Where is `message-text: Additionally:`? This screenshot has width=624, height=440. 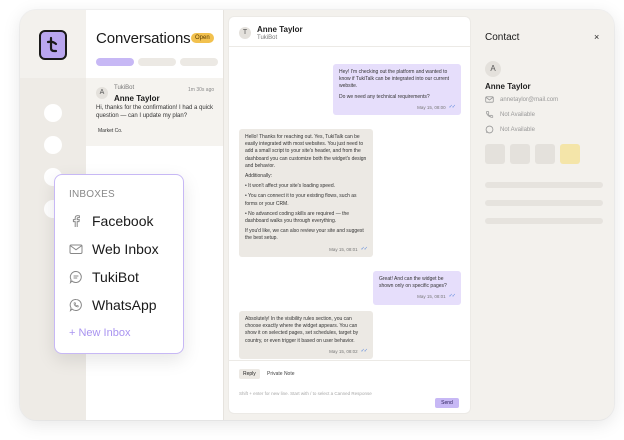 message-text: Additionally: is located at coordinates (258, 176).